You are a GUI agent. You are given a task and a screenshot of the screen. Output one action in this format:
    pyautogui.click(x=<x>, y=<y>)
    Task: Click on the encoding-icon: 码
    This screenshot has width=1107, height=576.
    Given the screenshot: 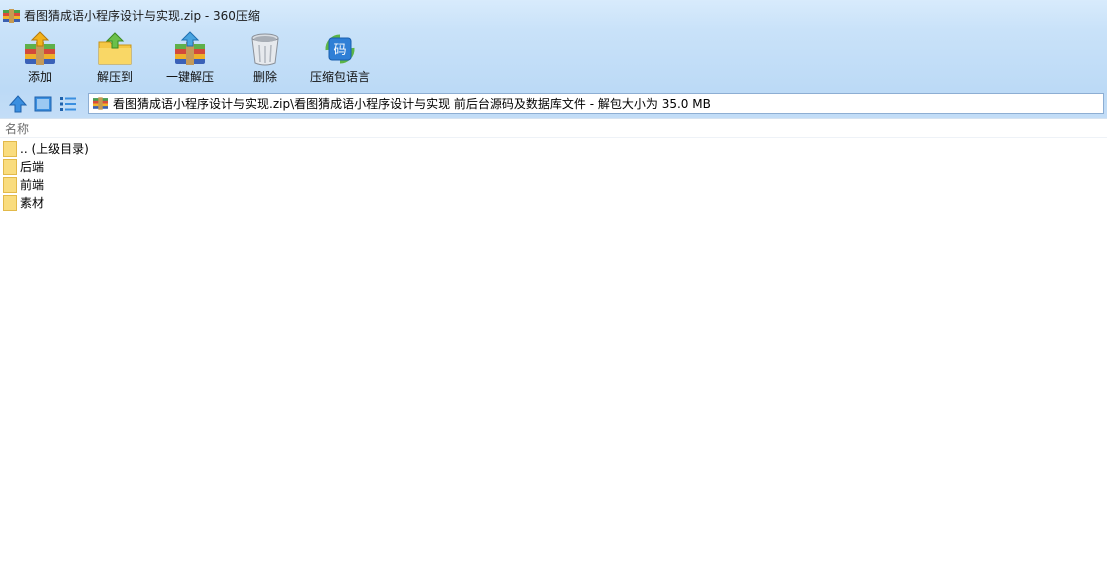 What is the action you would take?
    pyautogui.click(x=340, y=49)
    